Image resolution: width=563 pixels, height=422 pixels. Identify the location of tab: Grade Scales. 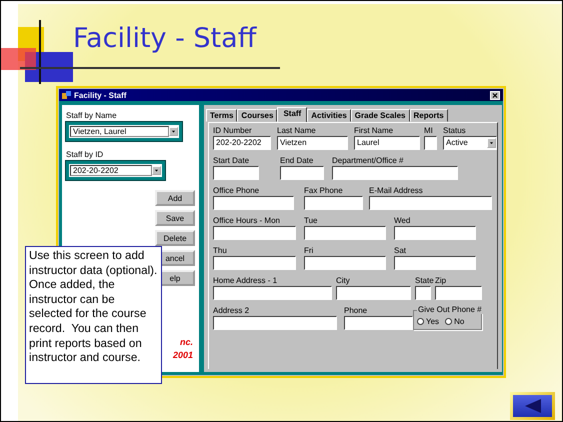
(380, 115).